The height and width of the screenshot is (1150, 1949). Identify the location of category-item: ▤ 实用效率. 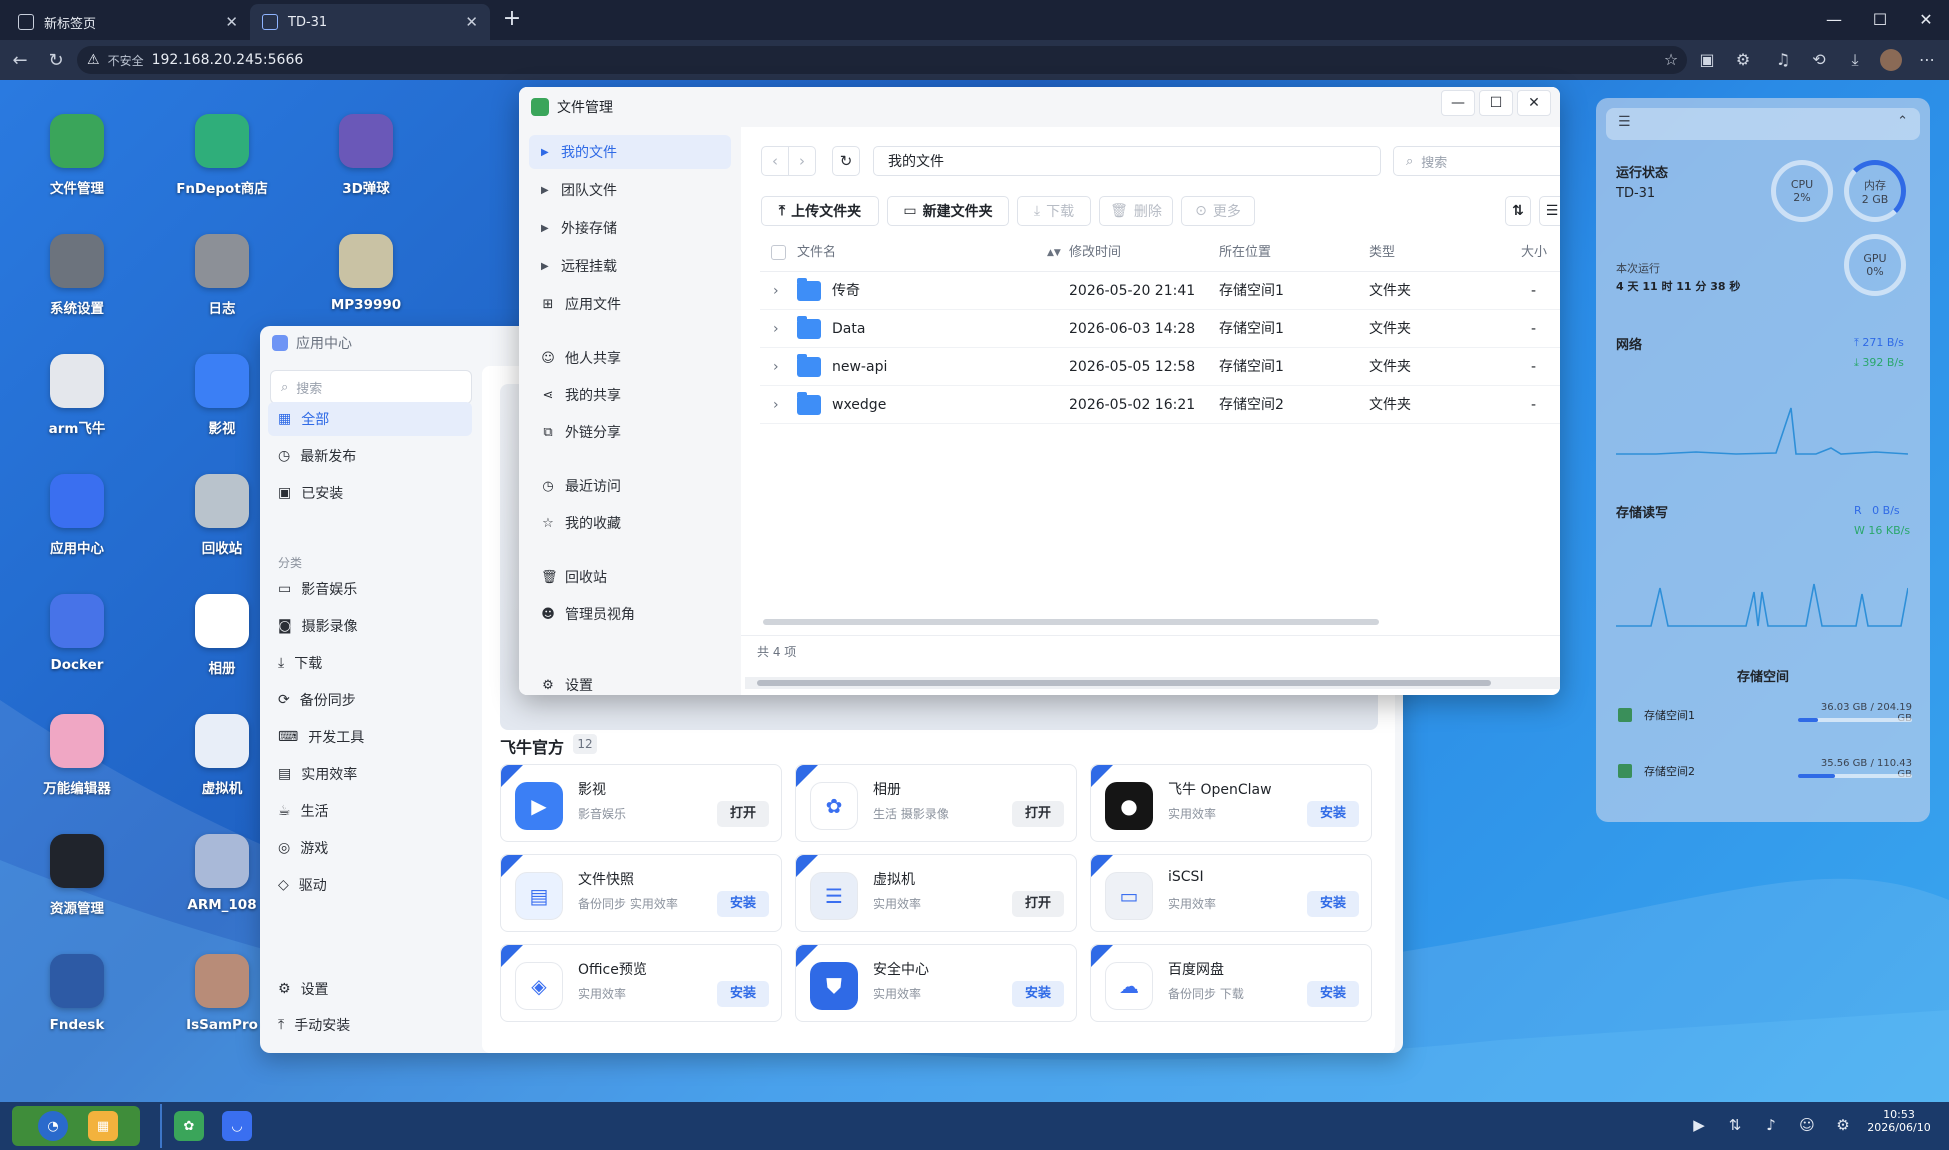
(370, 774).